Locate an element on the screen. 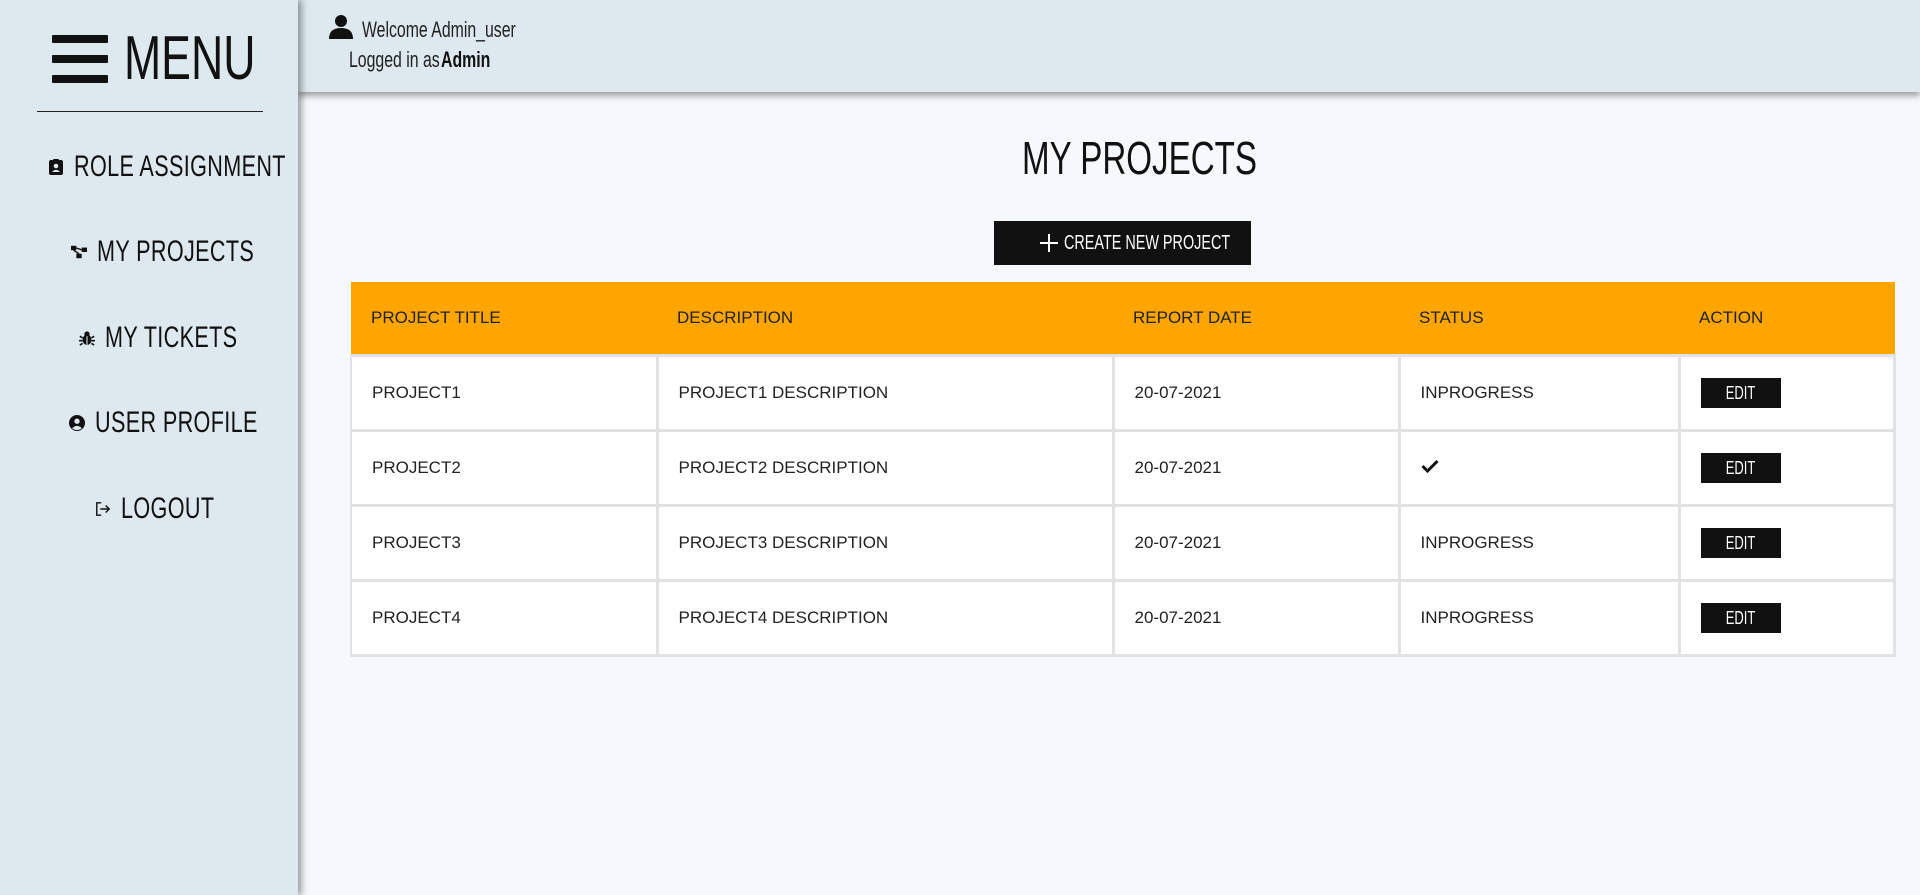 Image resolution: width=1920 pixels, height=895 pixels. sidebar-item-my-projects: MY PROJECTS is located at coordinates (149, 252).